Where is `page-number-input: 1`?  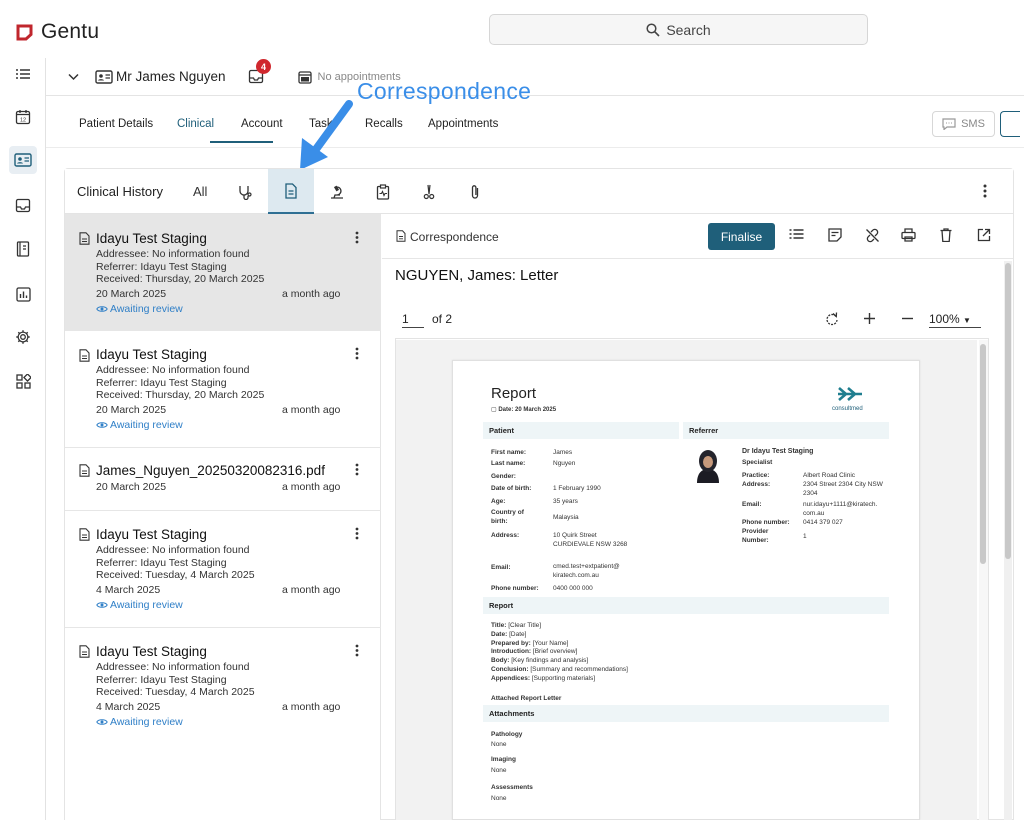 page-number-input: 1 is located at coordinates (413, 320).